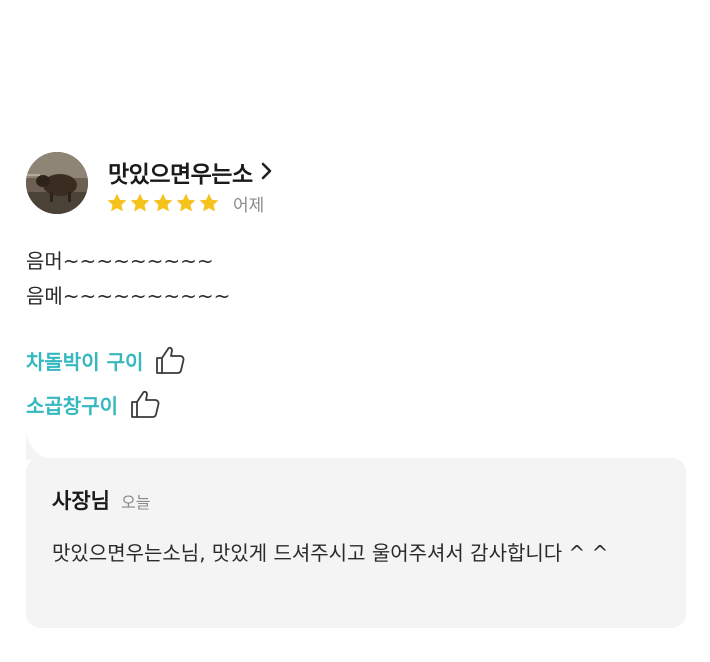  Describe the element at coordinates (120, 261) in the screenshot. I see `review-text-line: 음머~~~~~~~~~` at that location.